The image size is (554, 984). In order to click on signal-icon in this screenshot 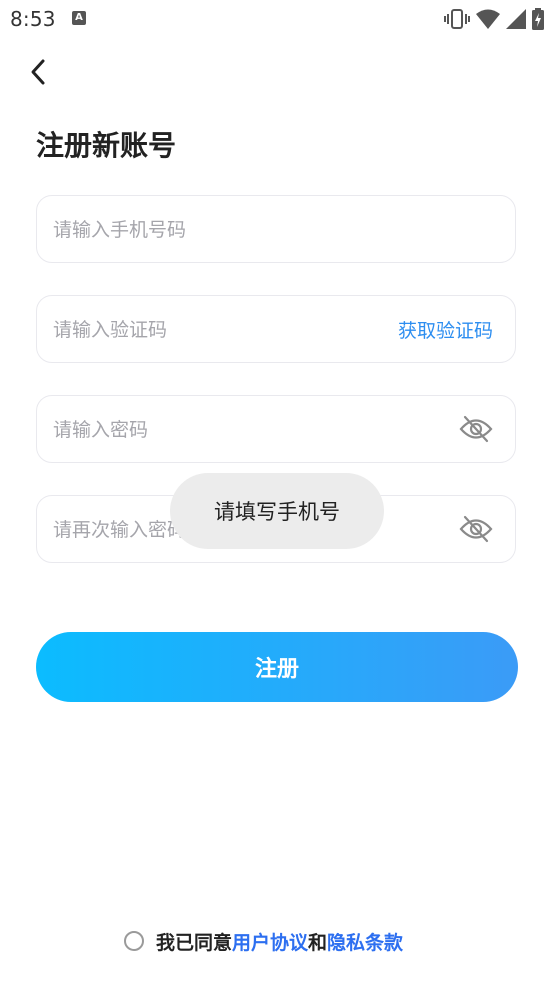, I will do `click(516, 19)`.